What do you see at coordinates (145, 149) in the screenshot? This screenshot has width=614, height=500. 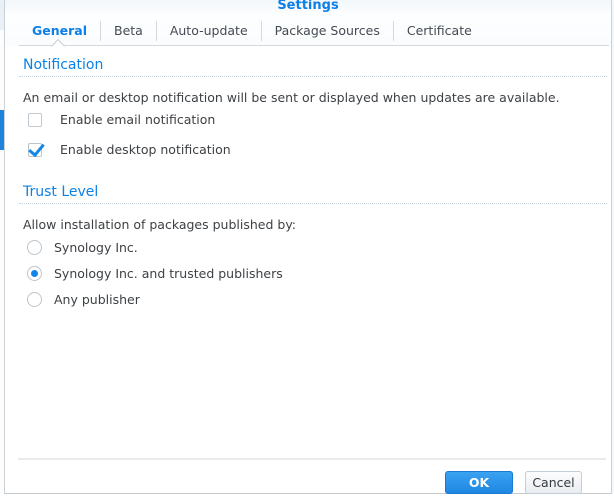 I see `desktop-notification-label: Enable desktop notification` at bounding box center [145, 149].